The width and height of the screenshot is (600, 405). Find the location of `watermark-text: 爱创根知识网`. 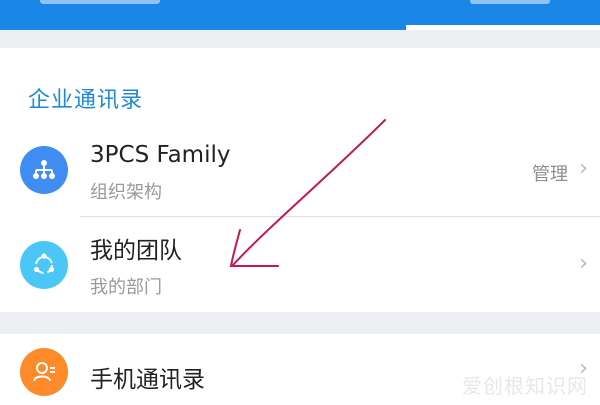

watermark-text: 爱创根知识网 is located at coordinates (525, 386).